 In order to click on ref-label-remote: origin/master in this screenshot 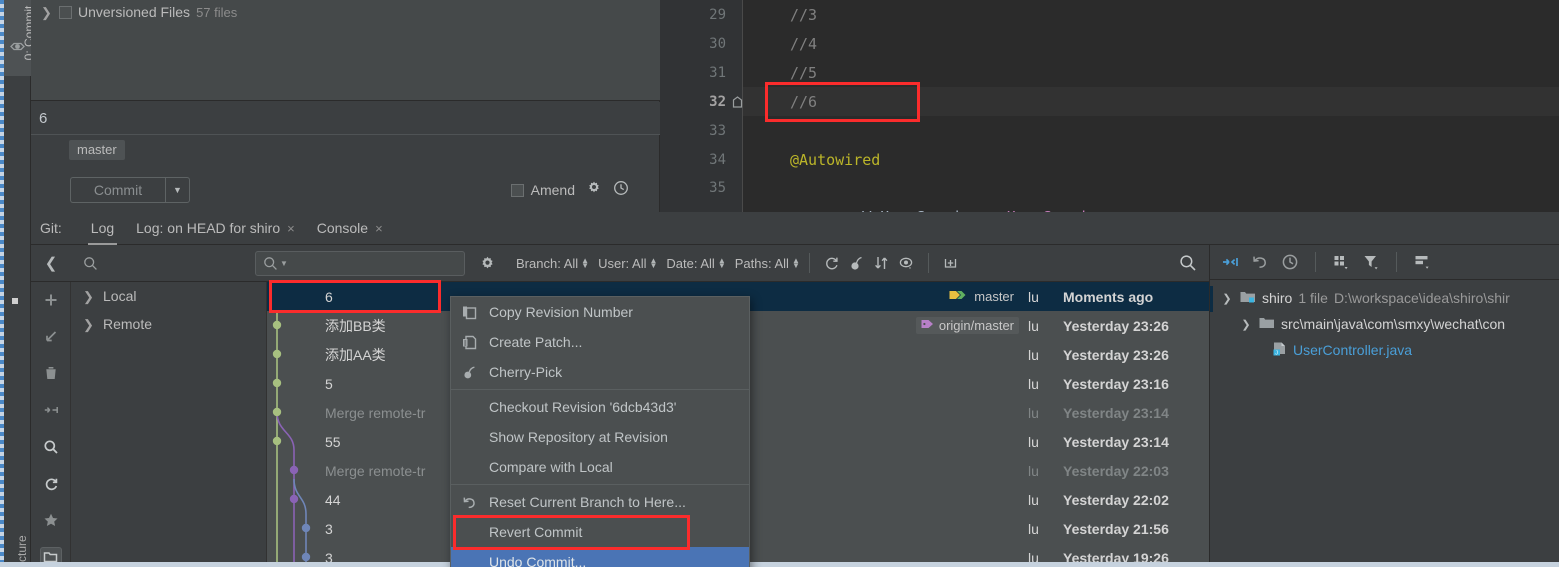, I will do `click(967, 325)`.